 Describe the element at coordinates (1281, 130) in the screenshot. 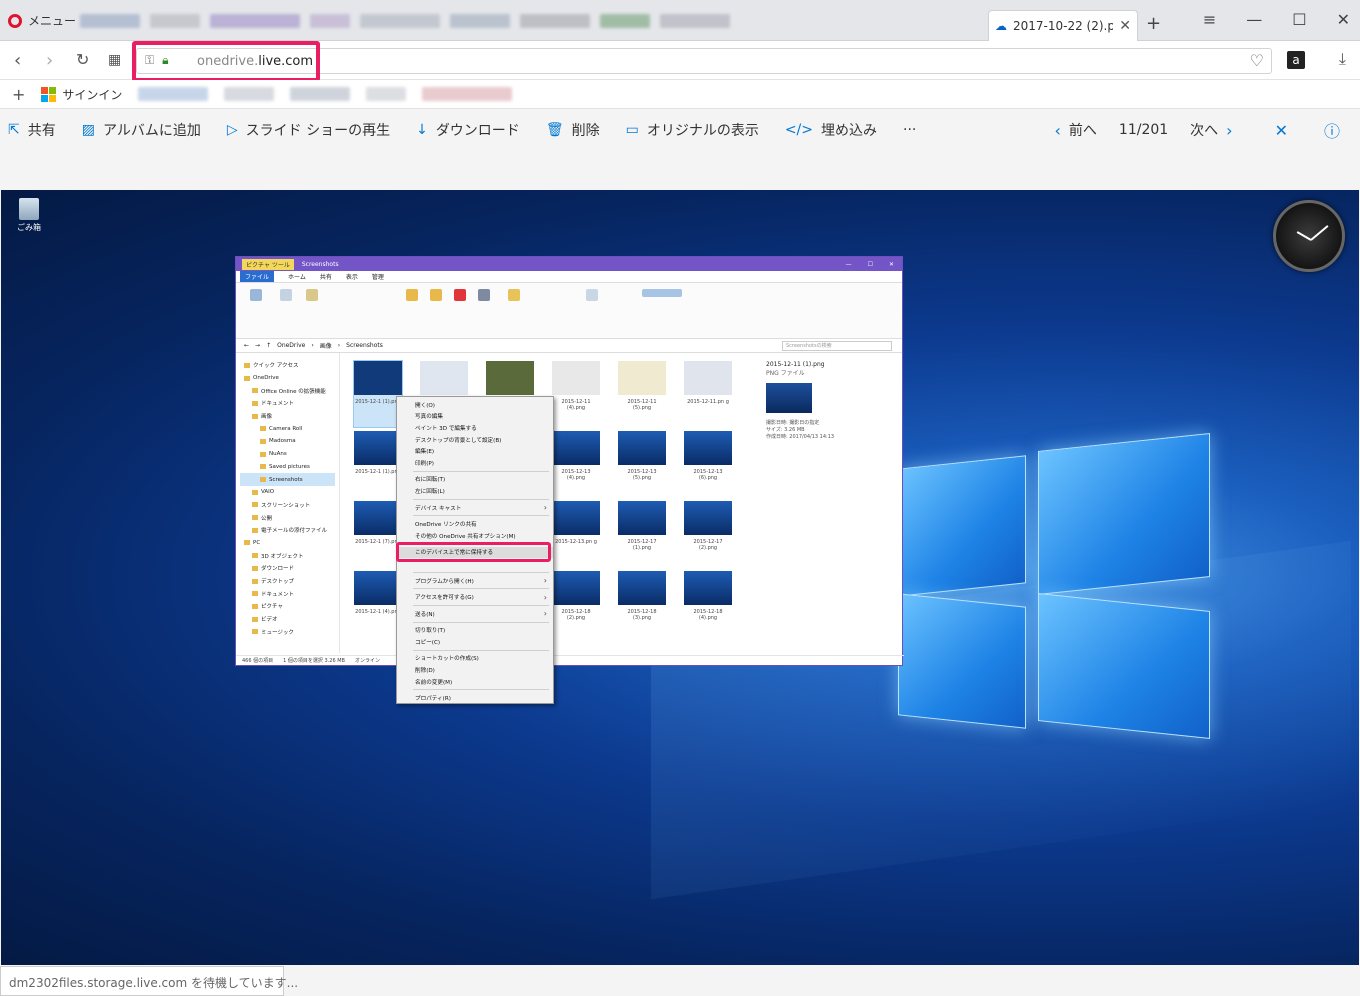

I see `close-viewer-icon: ✕` at that location.